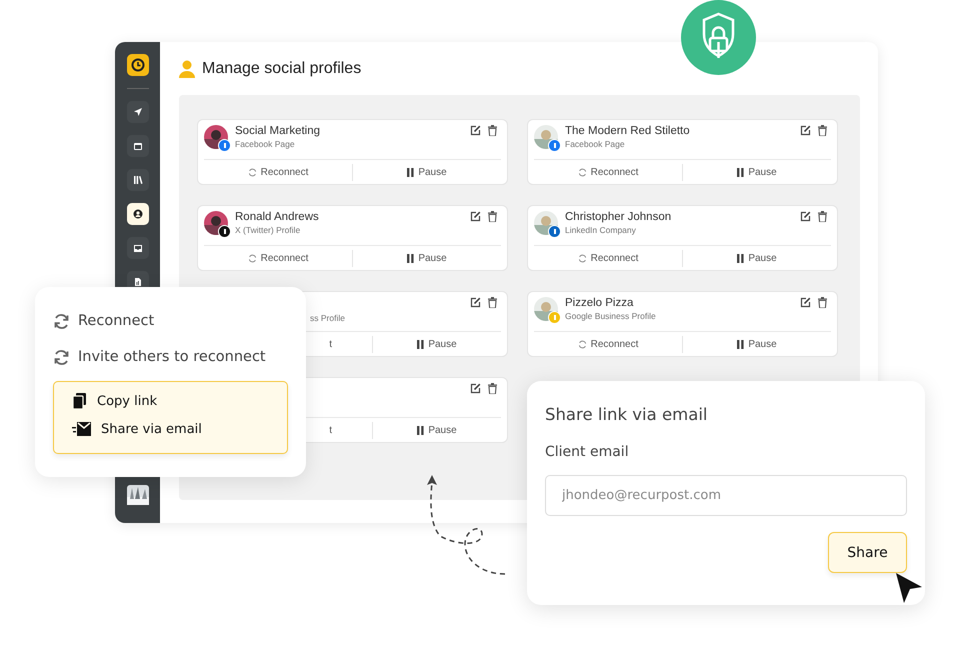  What do you see at coordinates (137, 214) in the screenshot?
I see `profile-icon` at bounding box center [137, 214].